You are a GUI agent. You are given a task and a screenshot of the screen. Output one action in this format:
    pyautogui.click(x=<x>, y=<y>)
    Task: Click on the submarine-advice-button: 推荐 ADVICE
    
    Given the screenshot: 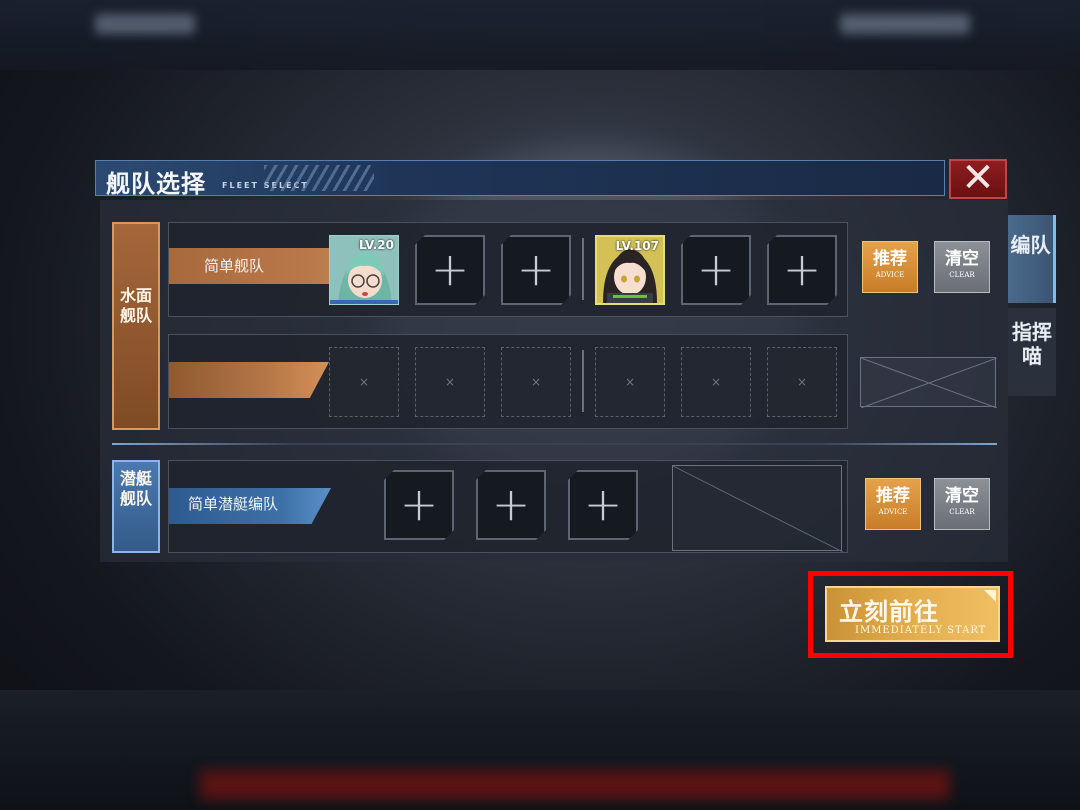 What is the action you would take?
    pyautogui.click(x=893, y=504)
    